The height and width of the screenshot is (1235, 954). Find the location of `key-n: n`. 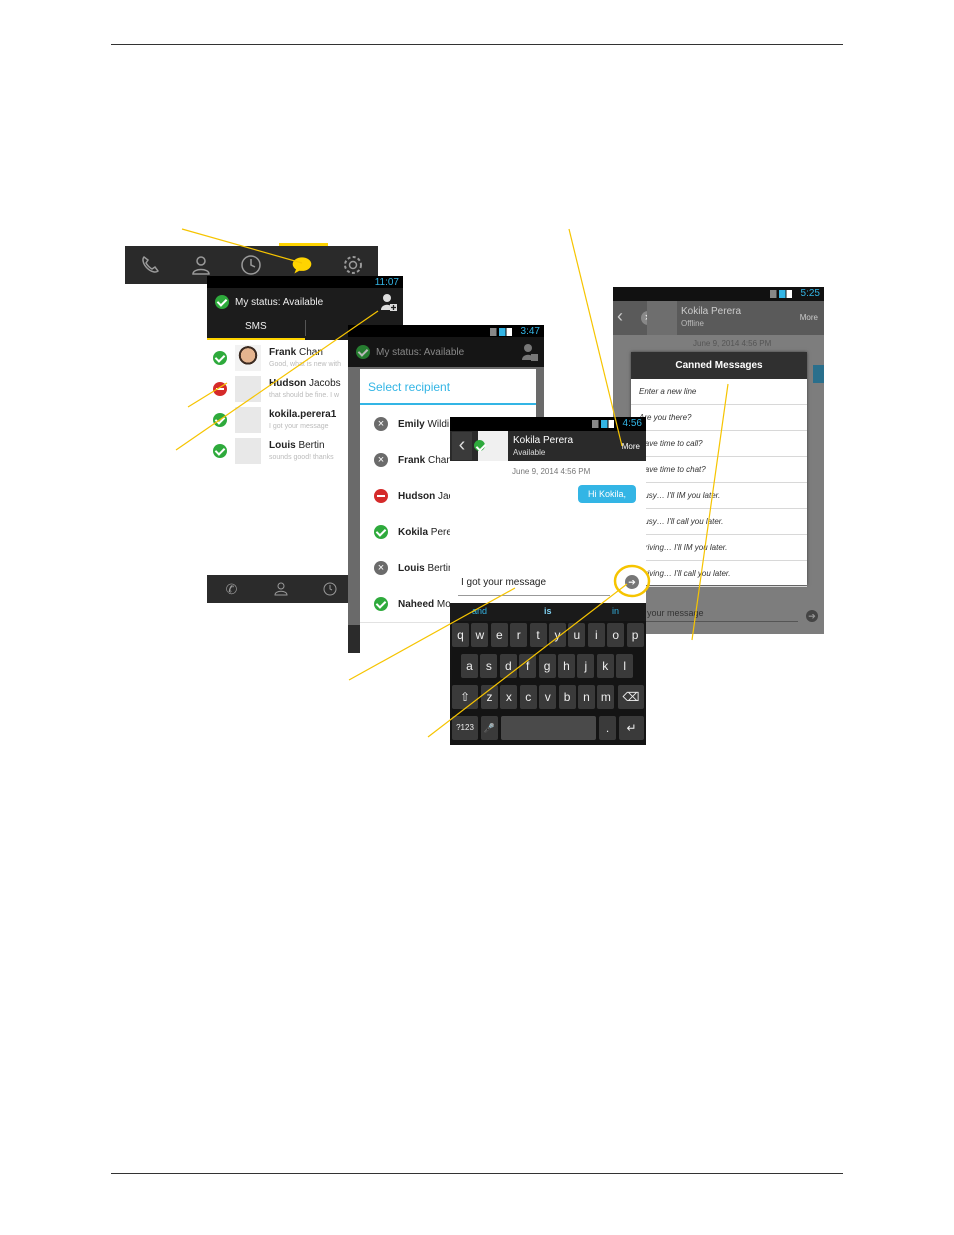

key-n: n is located at coordinates (586, 697).